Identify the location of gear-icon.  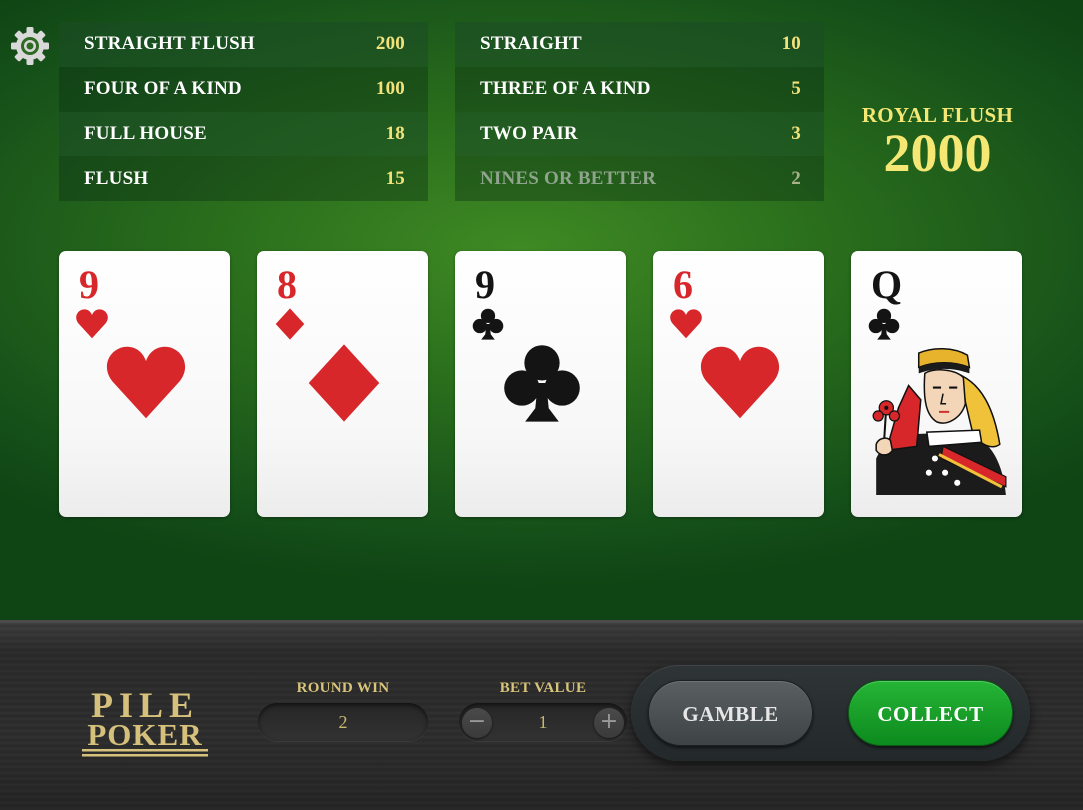
(30, 46).